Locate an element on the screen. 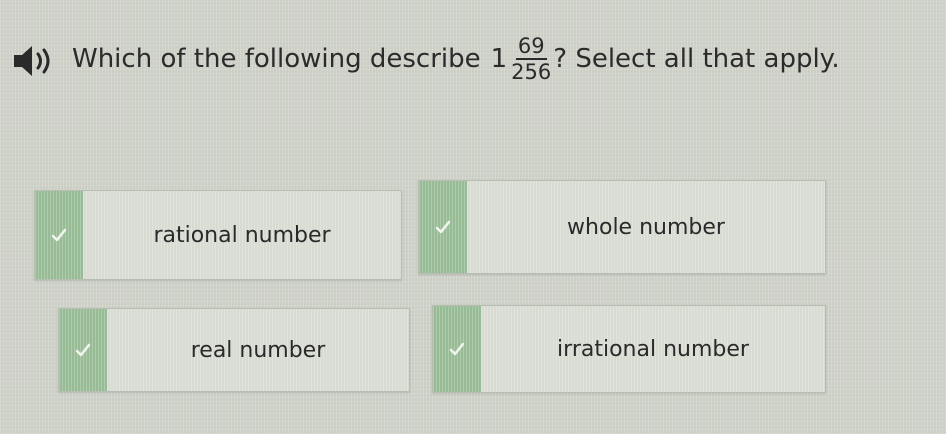 The image size is (946, 434). fraction: 69 256 is located at coordinates (531, 59).